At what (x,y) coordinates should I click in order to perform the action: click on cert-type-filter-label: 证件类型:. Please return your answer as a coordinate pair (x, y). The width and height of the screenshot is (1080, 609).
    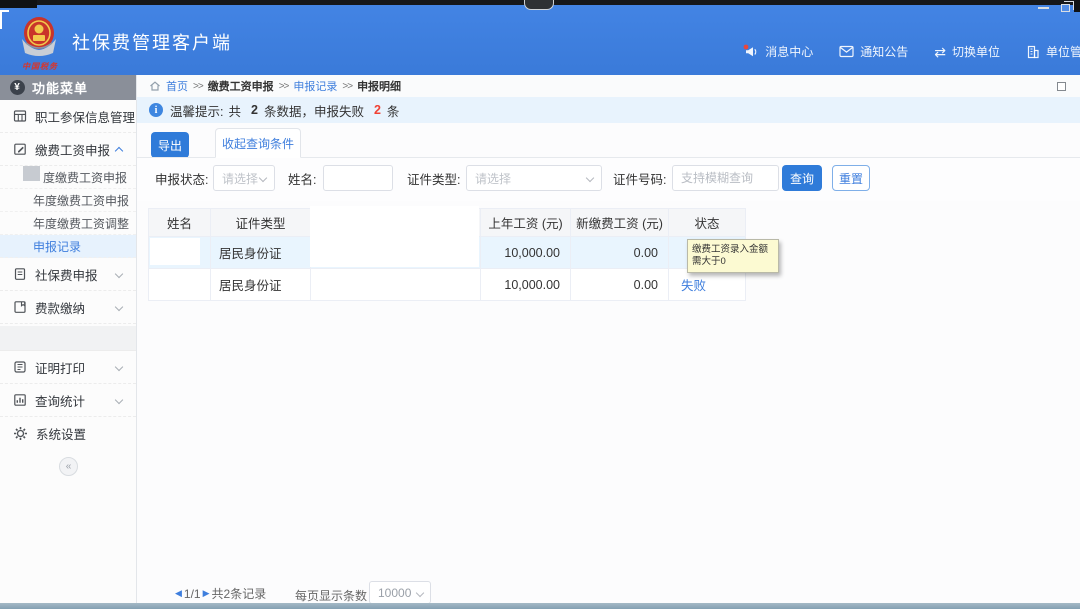
    Looking at the image, I should click on (434, 179).